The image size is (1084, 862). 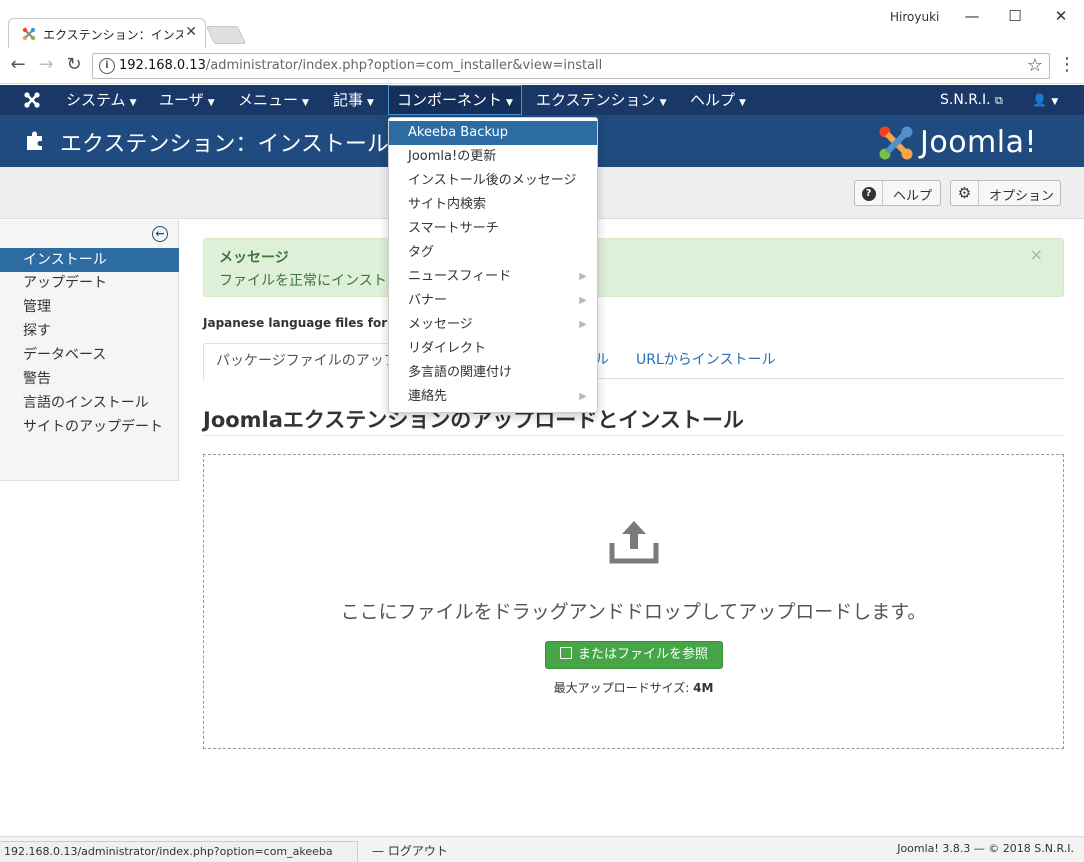 I want to click on back-icon: ←, so click(x=18, y=66).